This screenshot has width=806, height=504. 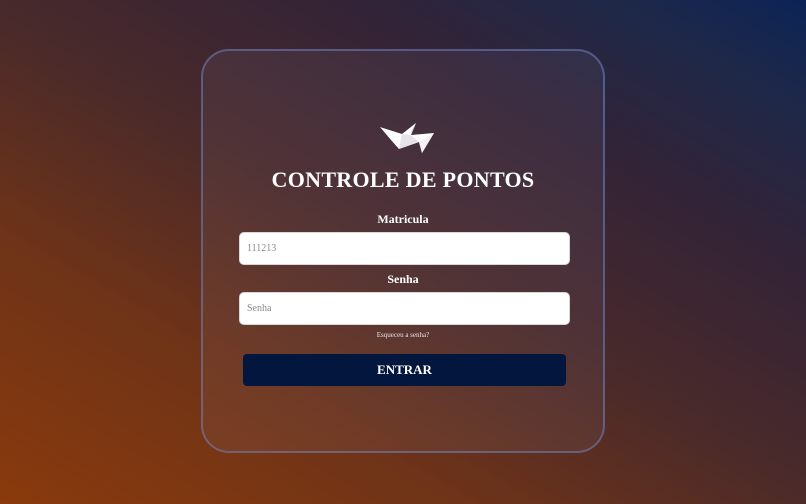 What do you see at coordinates (404, 248) in the screenshot?
I see `matricula-input` at bounding box center [404, 248].